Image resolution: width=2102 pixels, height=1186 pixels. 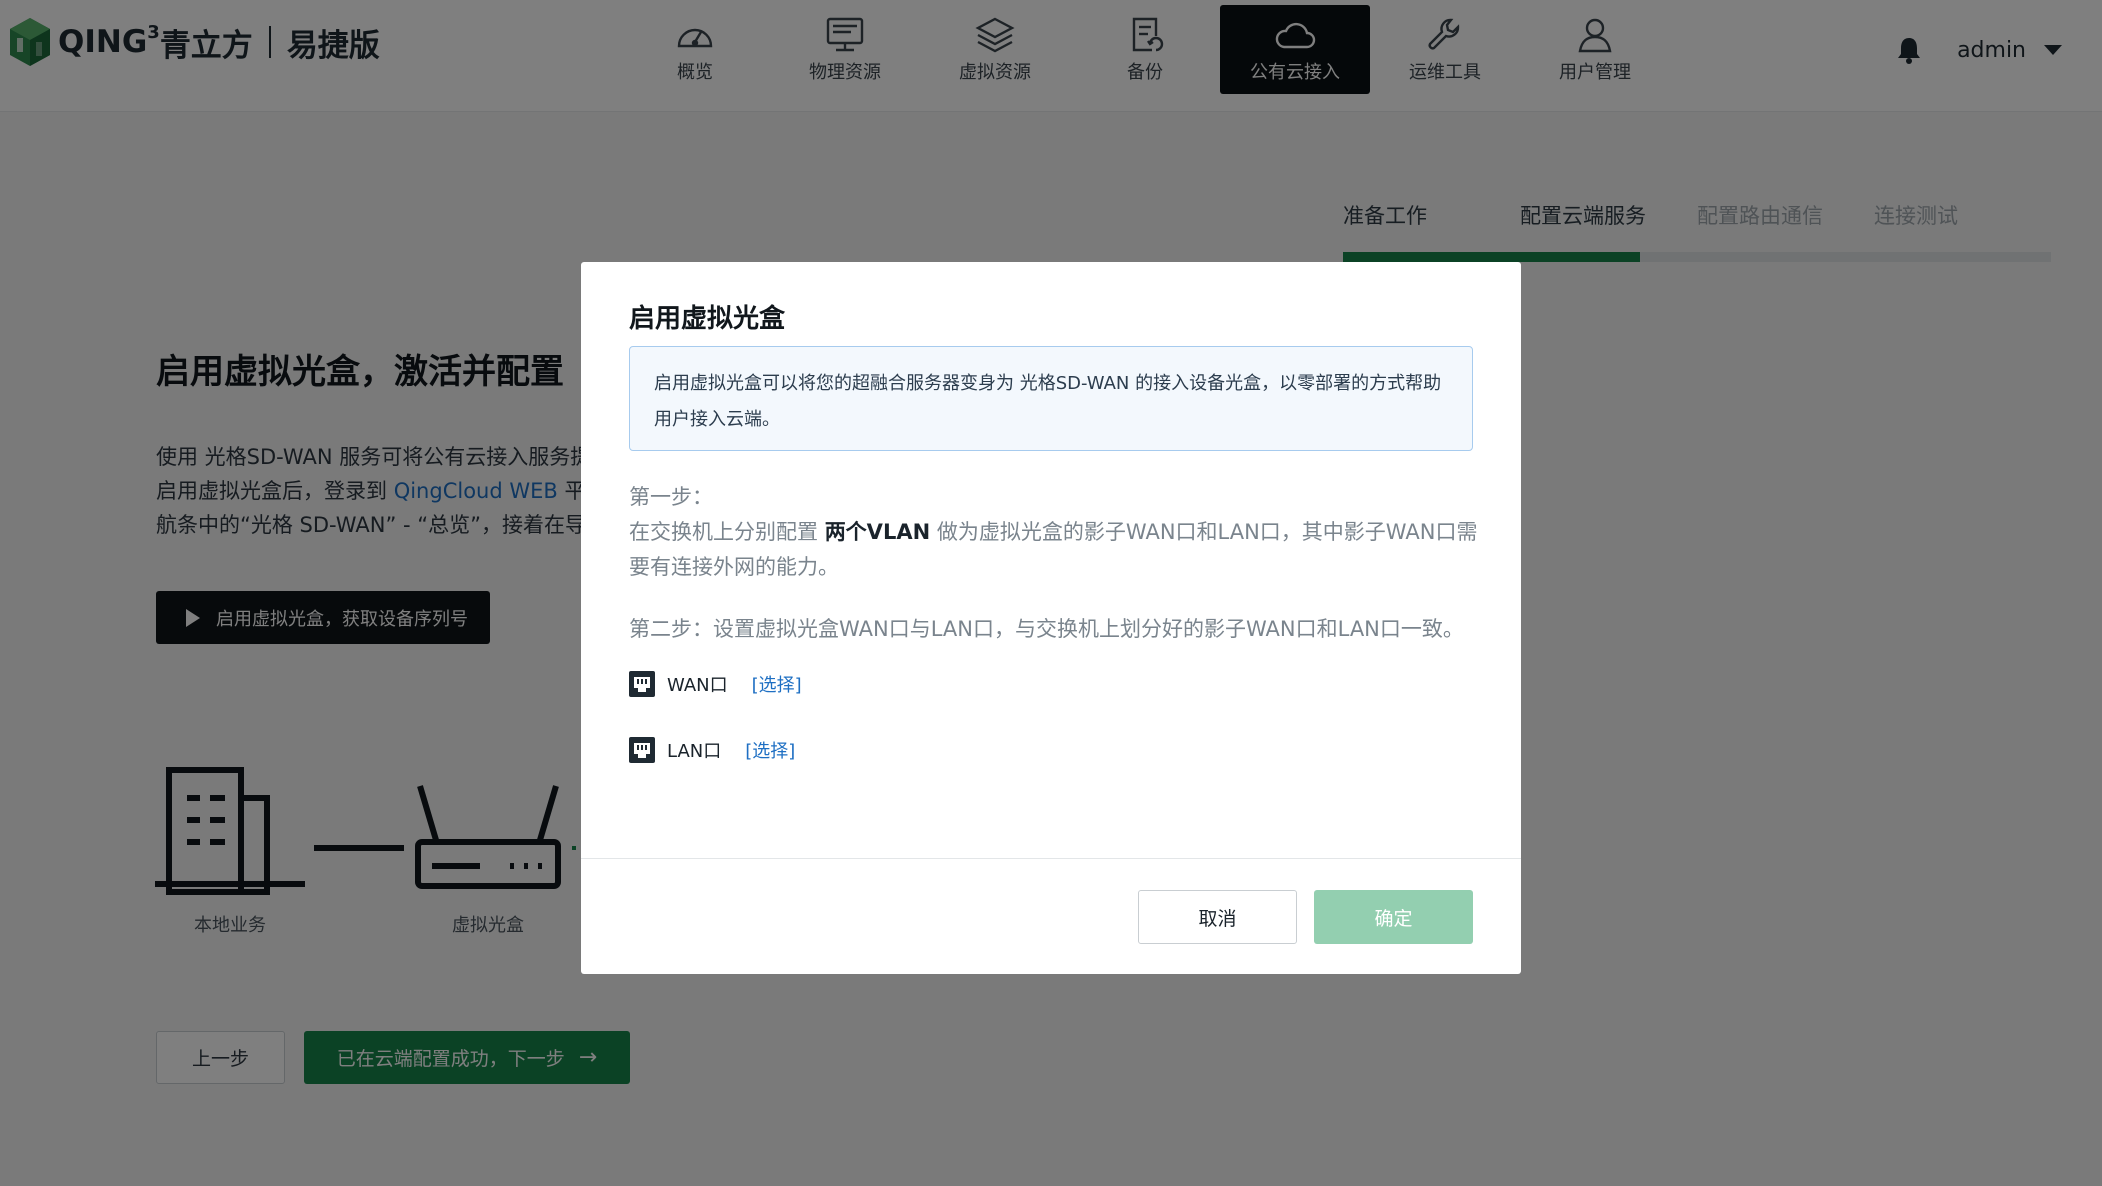 I want to click on lan-port-row: LAN口 [选择], so click(x=712, y=750).